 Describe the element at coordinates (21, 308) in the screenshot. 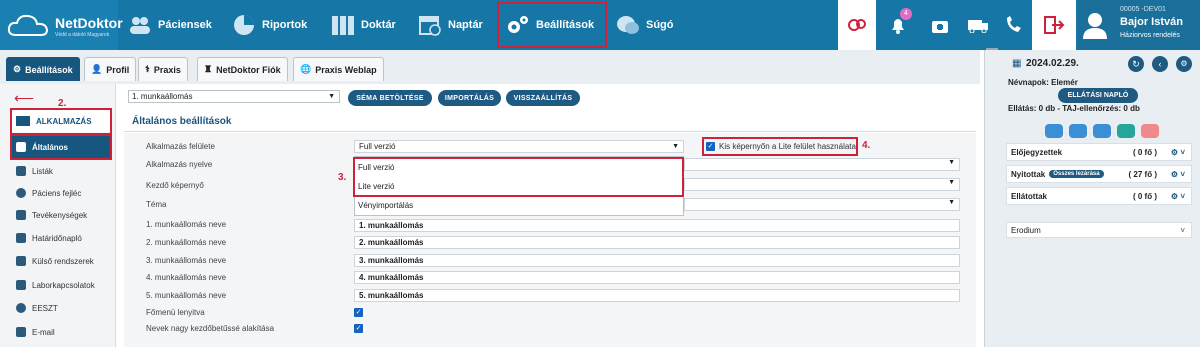

I see `shield-icon` at that location.